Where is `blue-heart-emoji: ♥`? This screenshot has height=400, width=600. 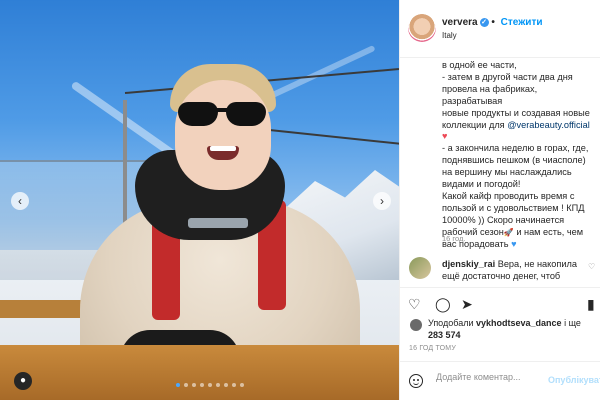 blue-heart-emoji: ♥ is located at coordinates (514, 243).